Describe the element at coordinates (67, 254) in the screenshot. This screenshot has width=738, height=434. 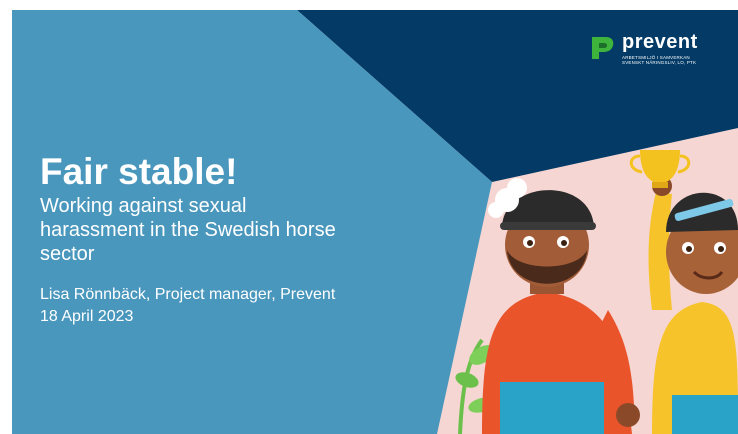
I see `subtitle-line: sector` at that location.